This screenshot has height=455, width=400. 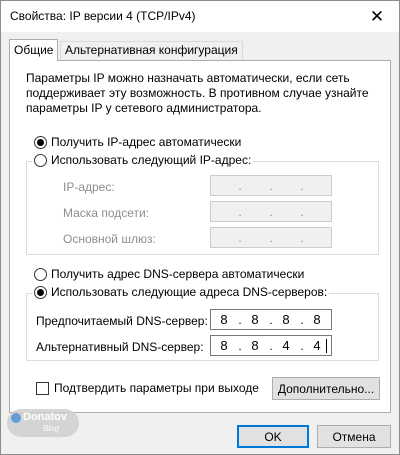 What do you see at coordinates (34, 50) in the screenshot?
I see `tab-general: Общие` at bounding box center [34, 50].